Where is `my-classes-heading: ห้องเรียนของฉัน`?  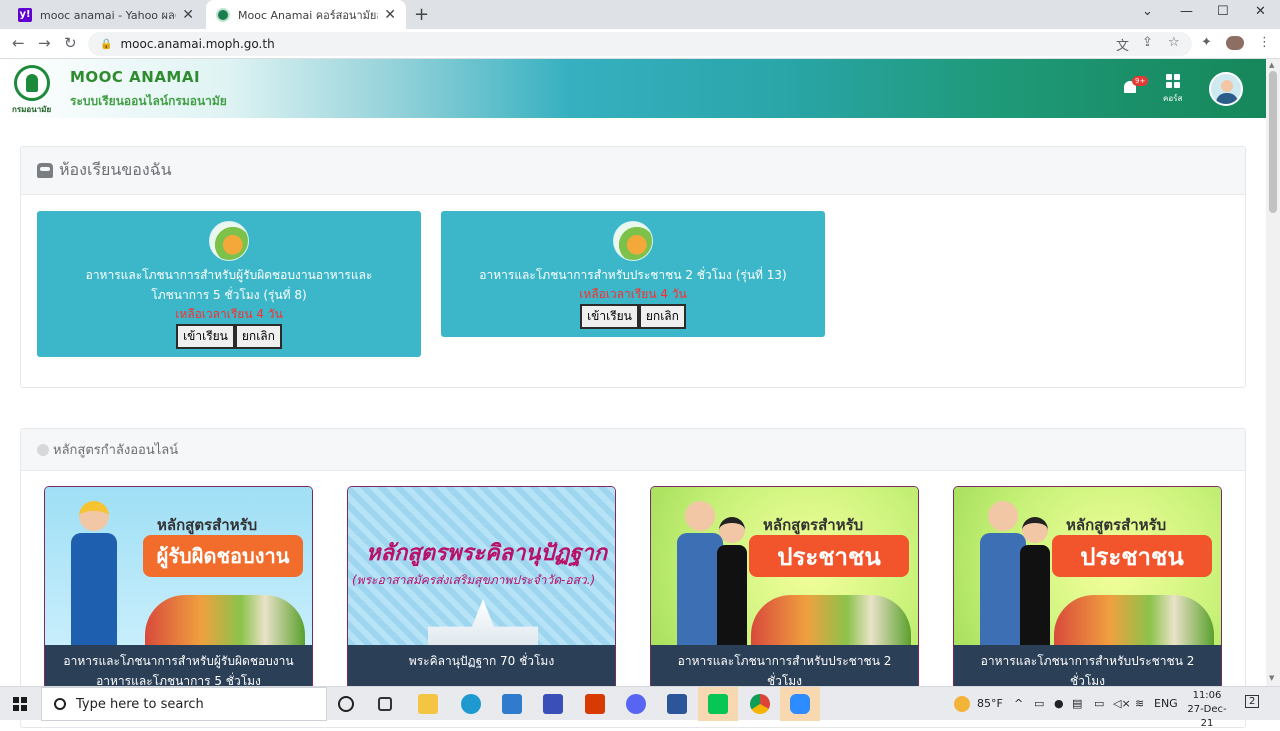
my-classes-heading: ห้องเรียนของฉัน is located at coordinates (115, 169).